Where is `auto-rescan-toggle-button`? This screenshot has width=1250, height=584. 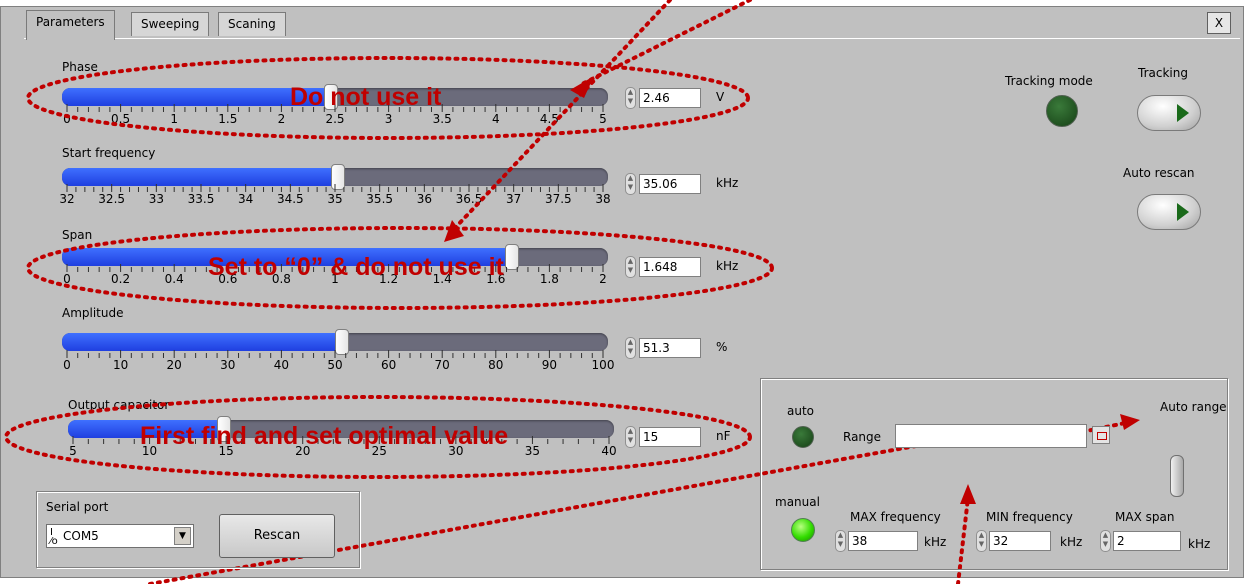 auto-rescan-toggle-button is located at coordinates (1169, 212).